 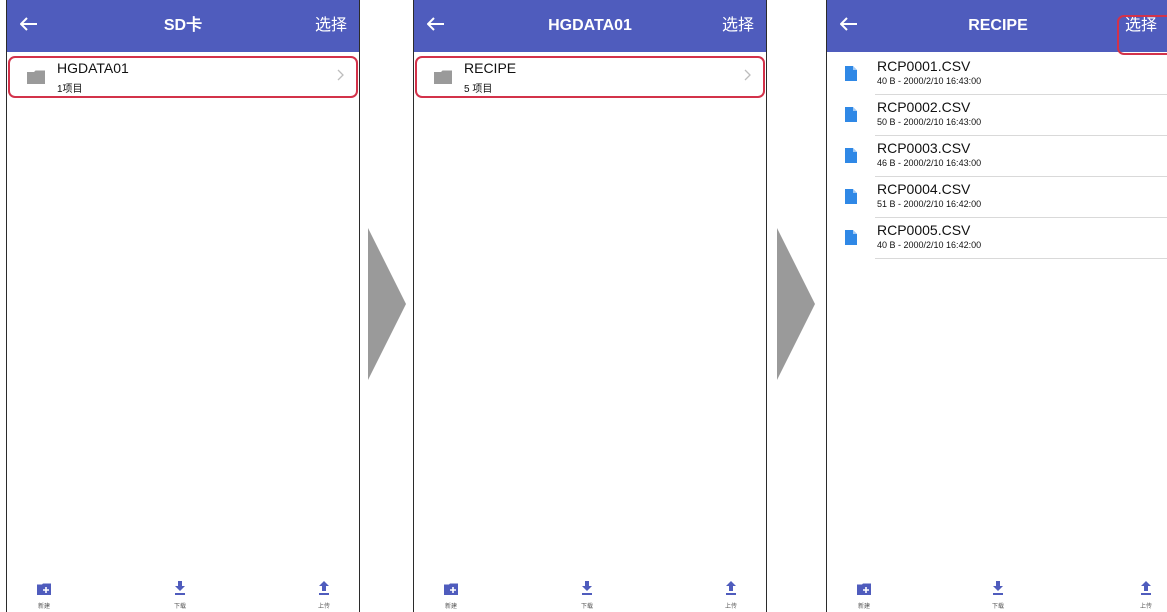 I want to click on page-title: HGDATA01, so click(x=590, y=25).